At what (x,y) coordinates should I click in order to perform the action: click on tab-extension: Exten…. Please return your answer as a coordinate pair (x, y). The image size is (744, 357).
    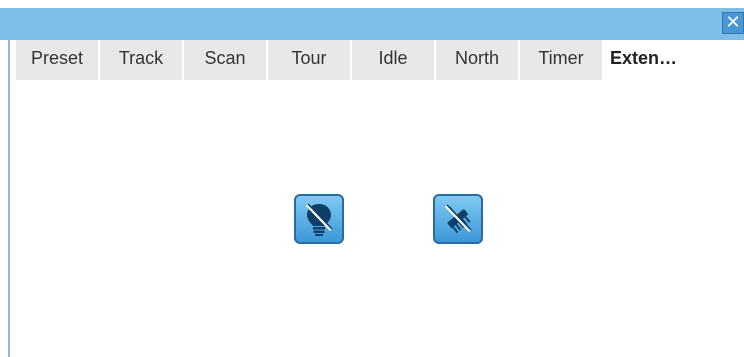
    Looking at the image, I should click on (654, 60).